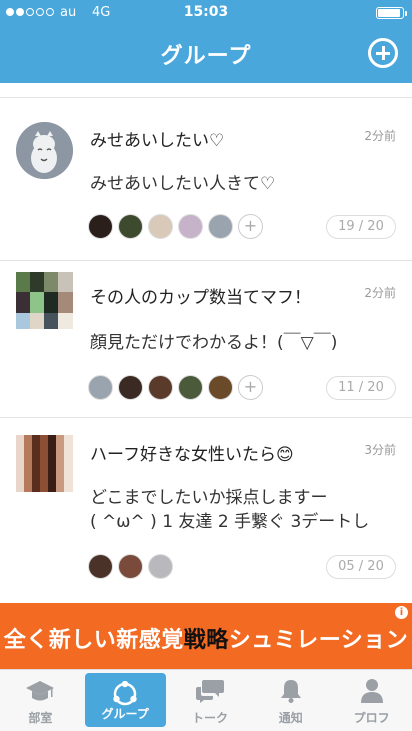 This screenshot has width=412, height=731. I want to click on info-icon: i, so click(401, 612).